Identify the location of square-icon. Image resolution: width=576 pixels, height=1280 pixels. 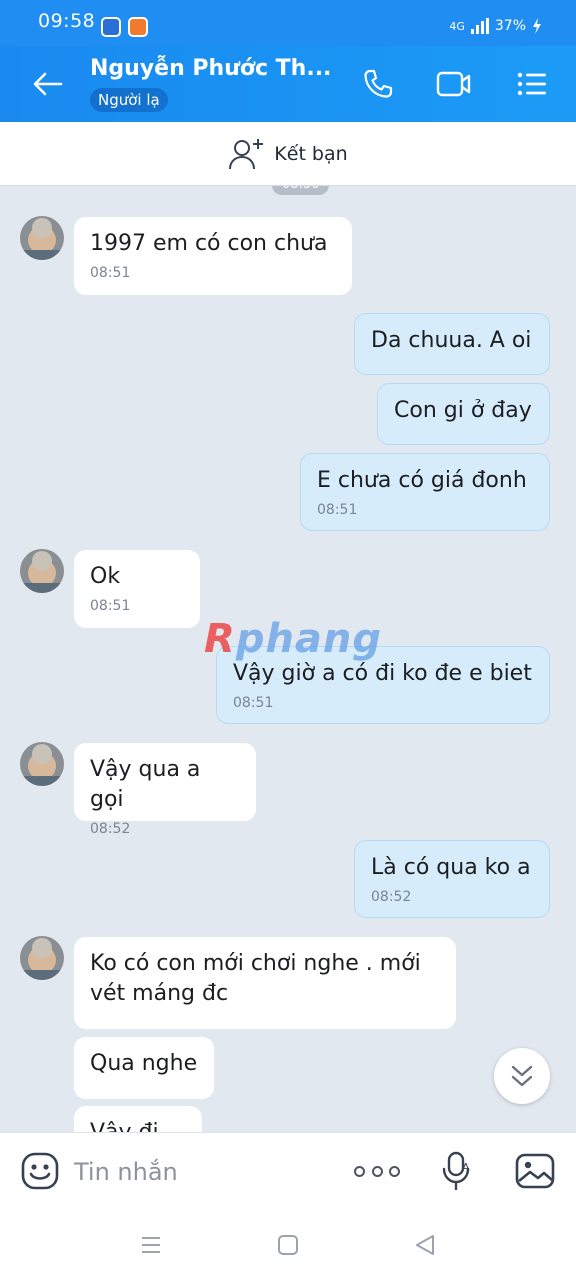
(288, 1245).